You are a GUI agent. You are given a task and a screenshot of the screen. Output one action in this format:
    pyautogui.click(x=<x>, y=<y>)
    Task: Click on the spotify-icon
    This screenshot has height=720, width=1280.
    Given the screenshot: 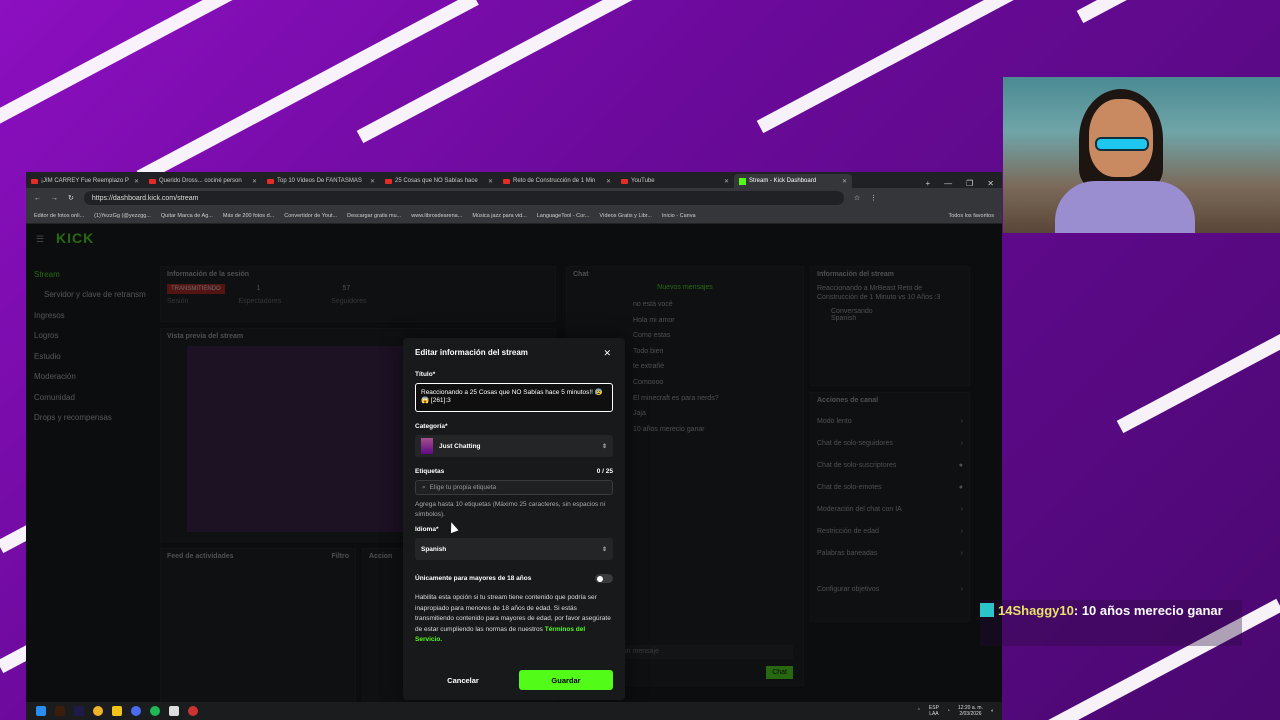 What is the action you would take?
    pyautogui.click(x=155, y=711)
    